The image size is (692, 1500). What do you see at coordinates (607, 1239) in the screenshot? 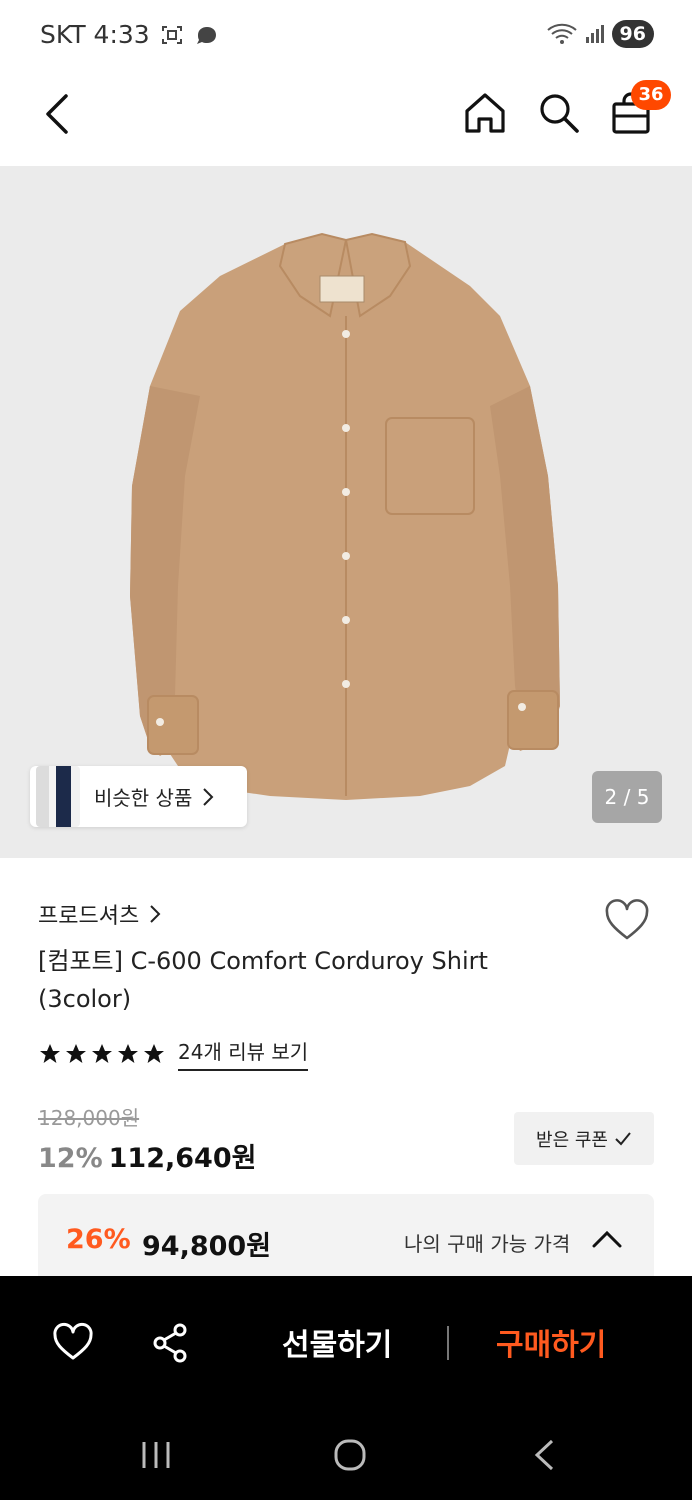
I see `chevron-up-icon` at bounding box center [607, 1239].